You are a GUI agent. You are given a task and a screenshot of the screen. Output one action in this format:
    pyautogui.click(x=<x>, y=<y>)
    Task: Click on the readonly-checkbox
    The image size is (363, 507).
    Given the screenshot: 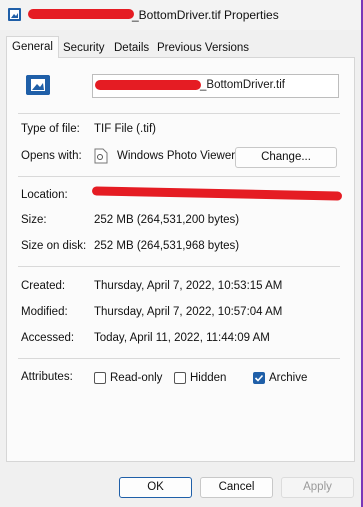 What is the action you would take?
    pyautogui.click(x=100, y=378)
    